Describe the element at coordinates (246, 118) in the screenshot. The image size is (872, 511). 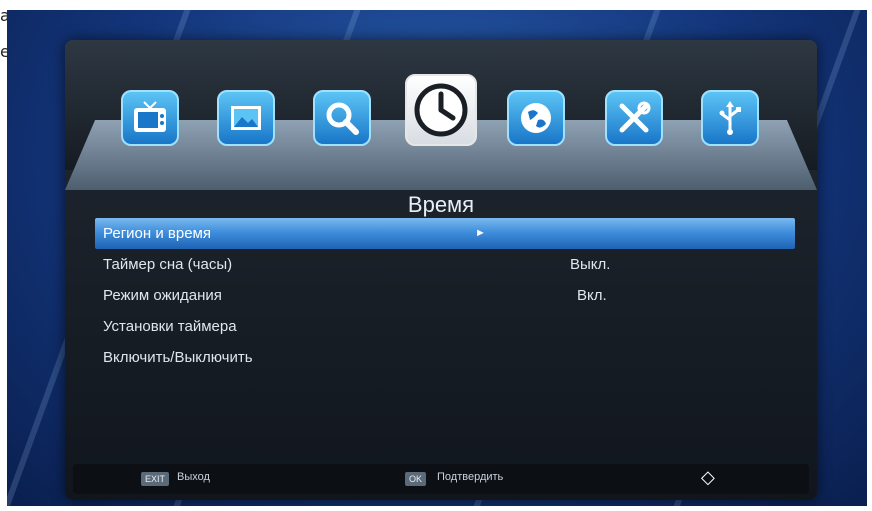
I see `picture-icon` at that location.